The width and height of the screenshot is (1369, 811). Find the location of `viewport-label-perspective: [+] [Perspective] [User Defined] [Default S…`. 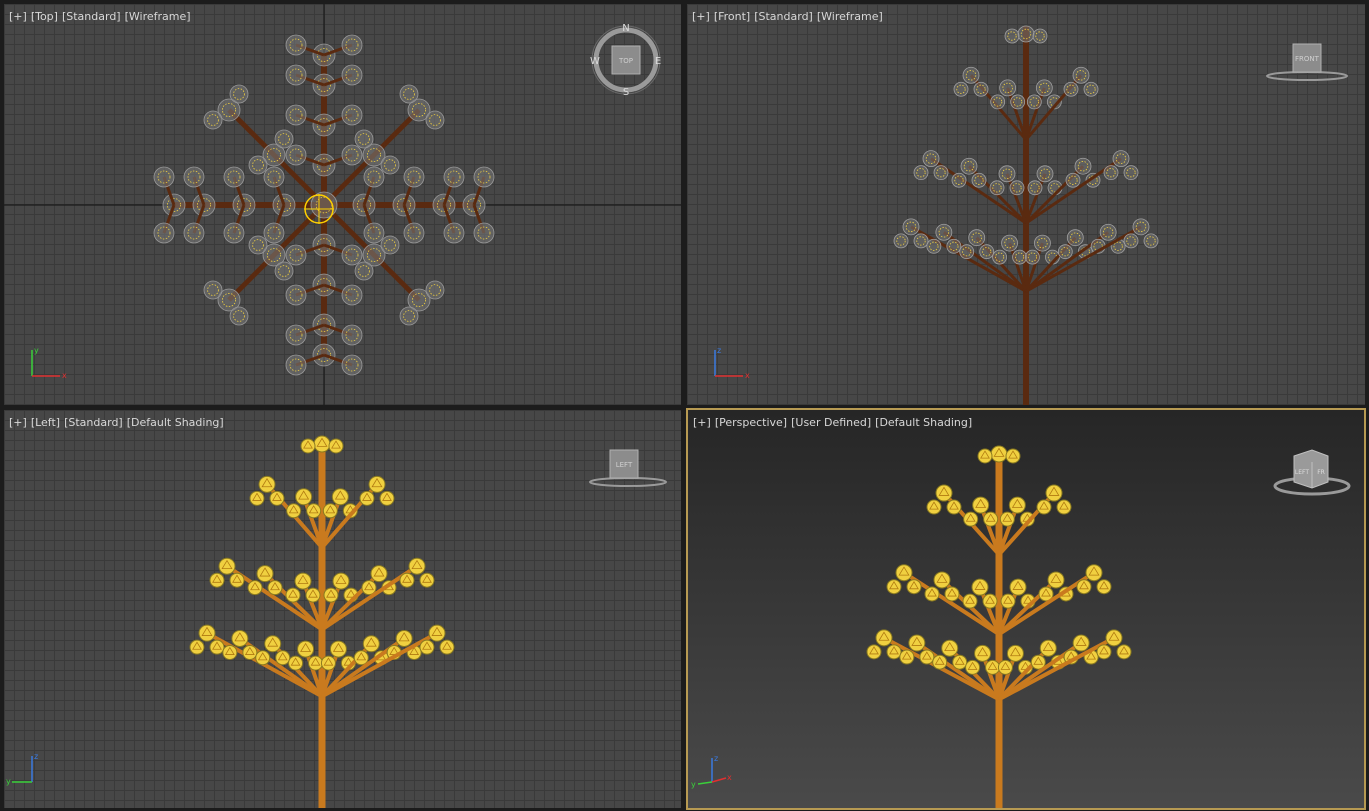

viewport-label-perspective: [+] [Perspective] [User Defined] [Default S… is located at coordinates (834, 422).